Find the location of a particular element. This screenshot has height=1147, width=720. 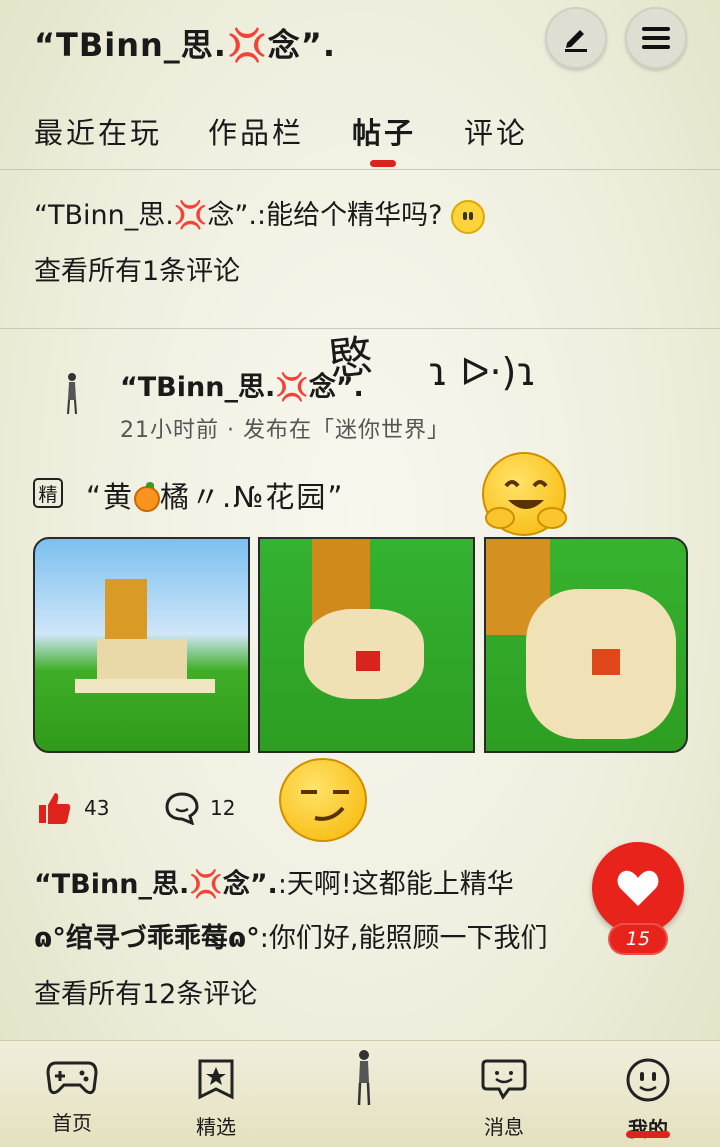

nav-featured: 精选 is located at coordinates (216, 1098).